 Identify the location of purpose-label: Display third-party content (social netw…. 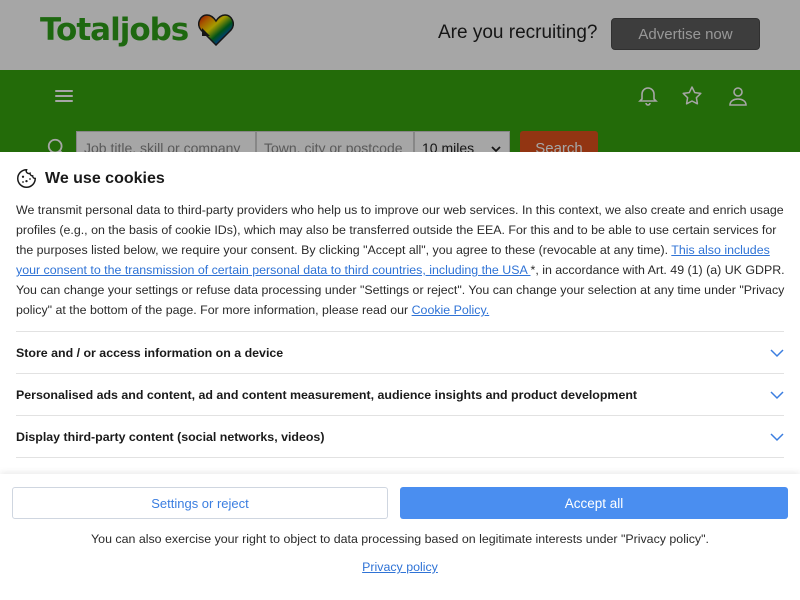
(170, 436).